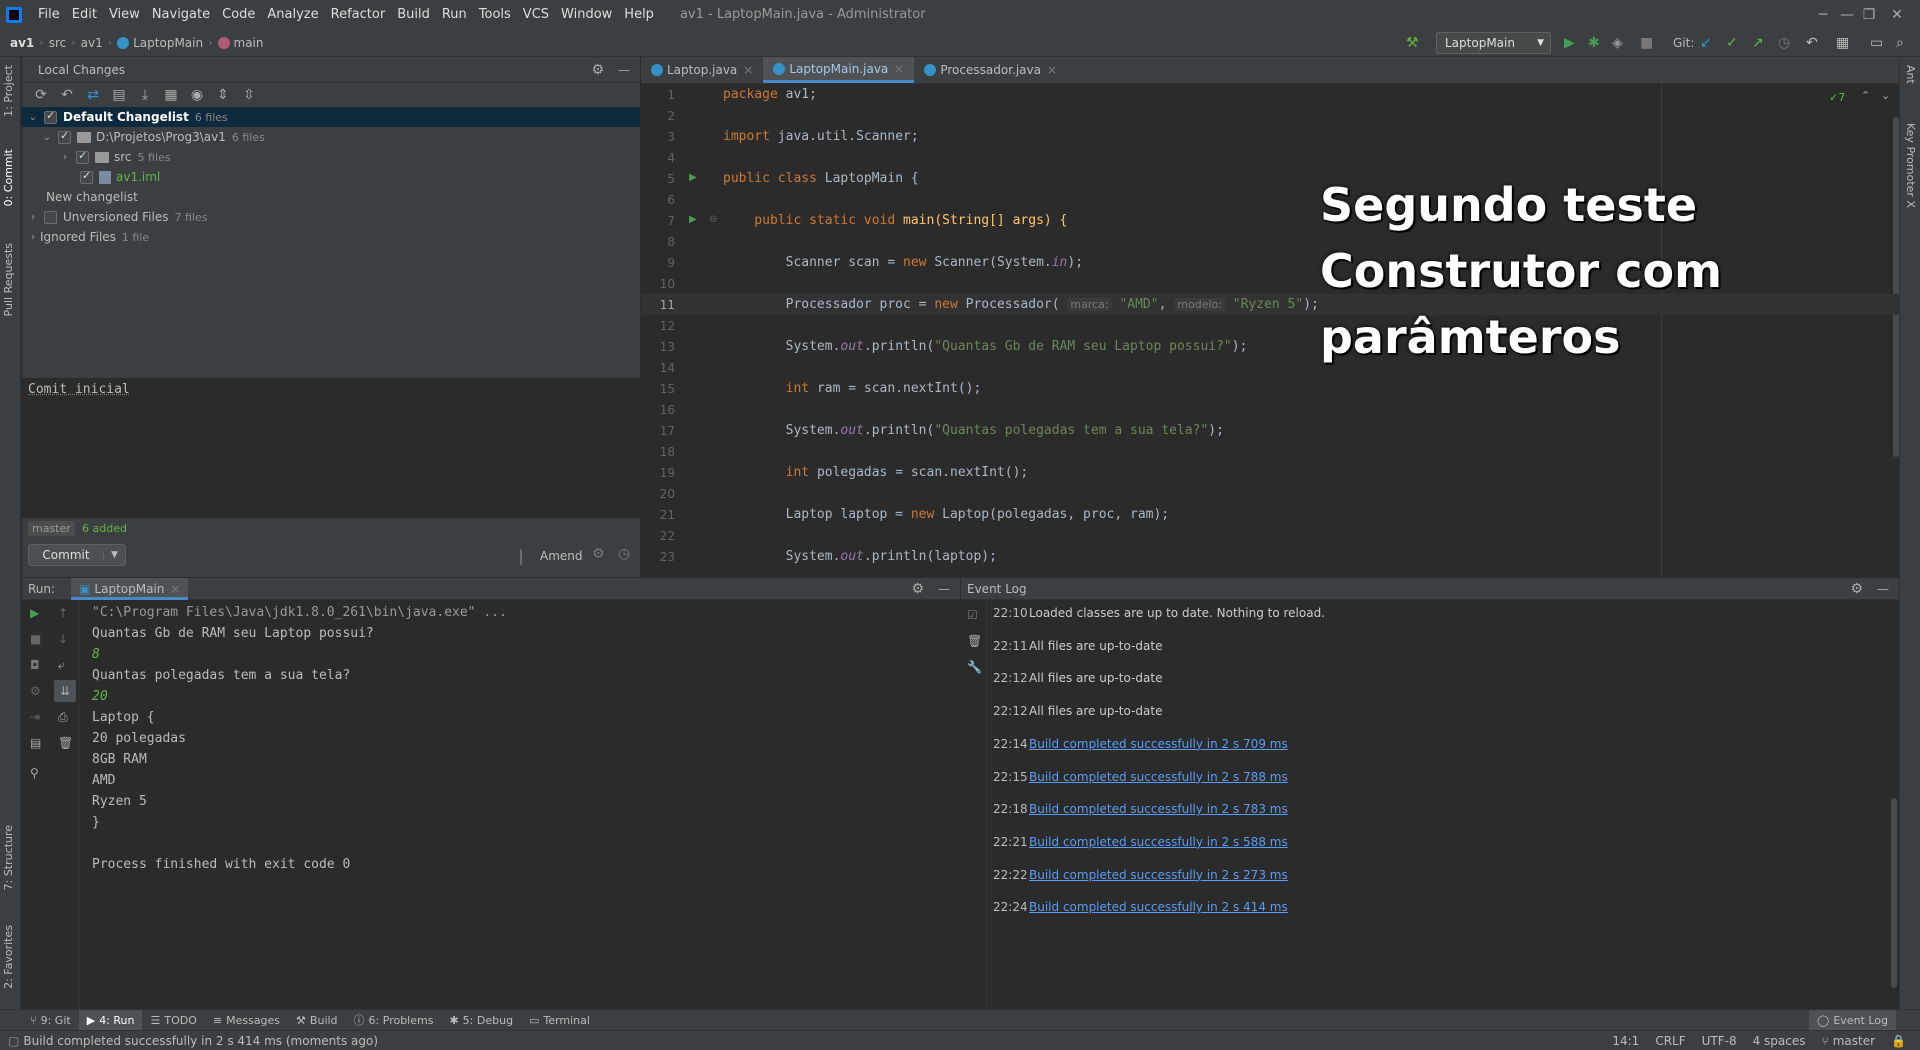 This screenshot has width=1920, height=1050. What do you see at coordinates (58, 43) in the screenshot?
I see `breadcrumb-src: src` at bounding box center [58, 43].